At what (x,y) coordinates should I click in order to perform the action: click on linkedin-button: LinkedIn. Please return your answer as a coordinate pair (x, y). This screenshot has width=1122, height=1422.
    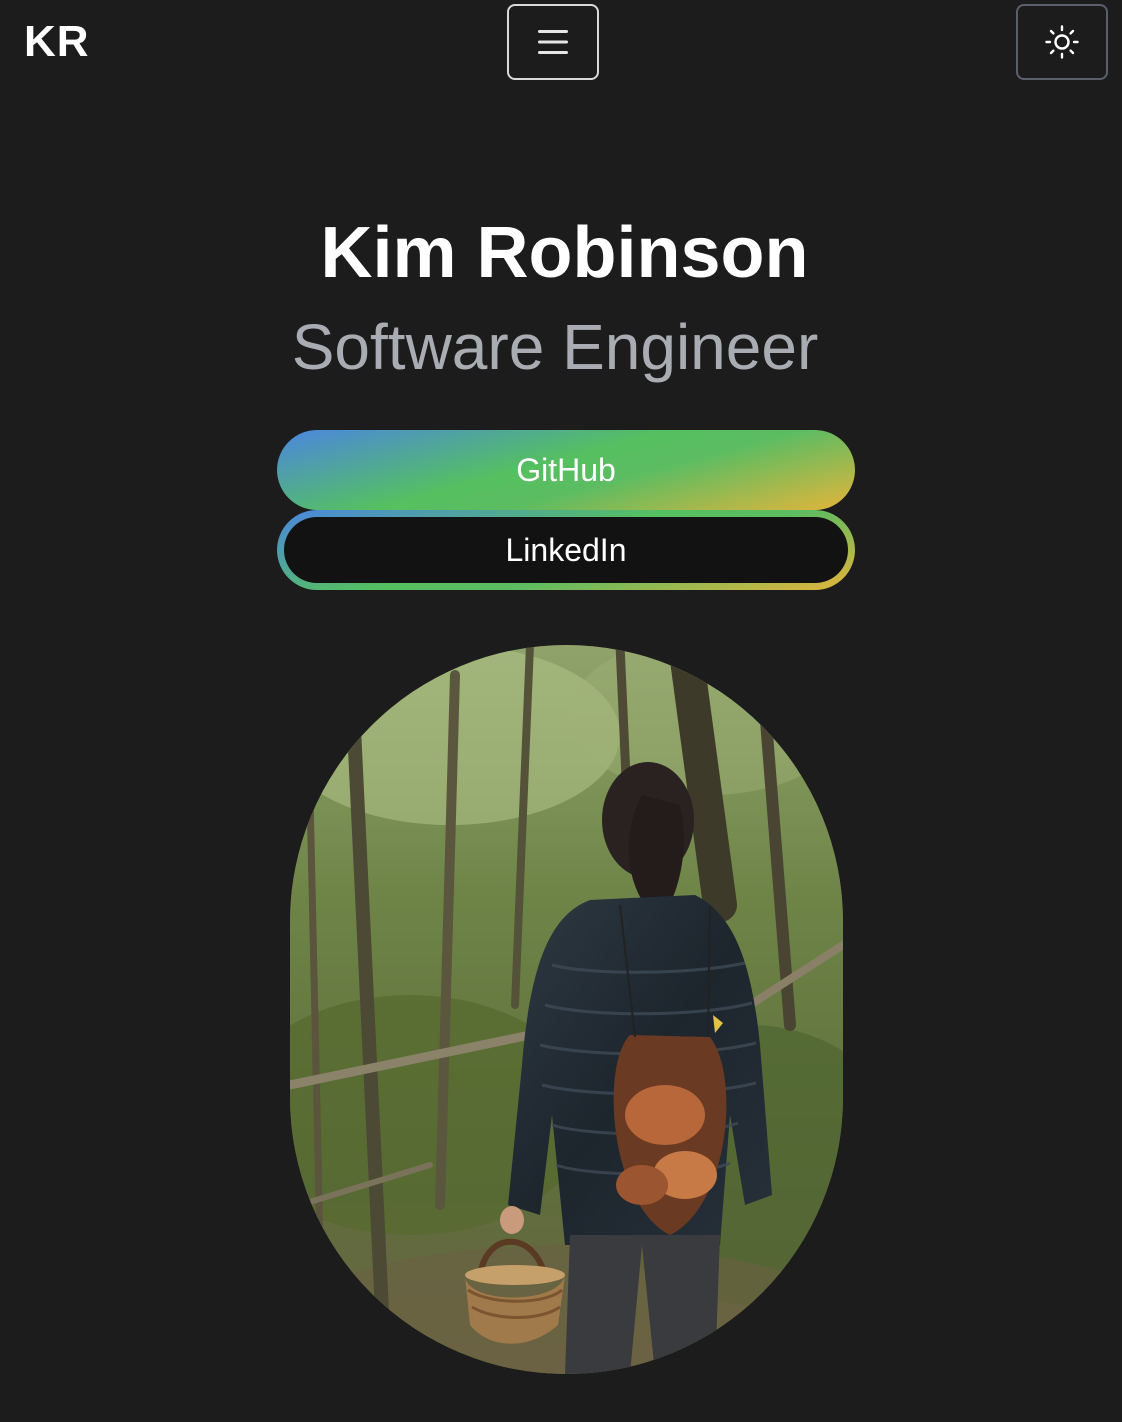
    Looking at the image, I should click on (566, 550).